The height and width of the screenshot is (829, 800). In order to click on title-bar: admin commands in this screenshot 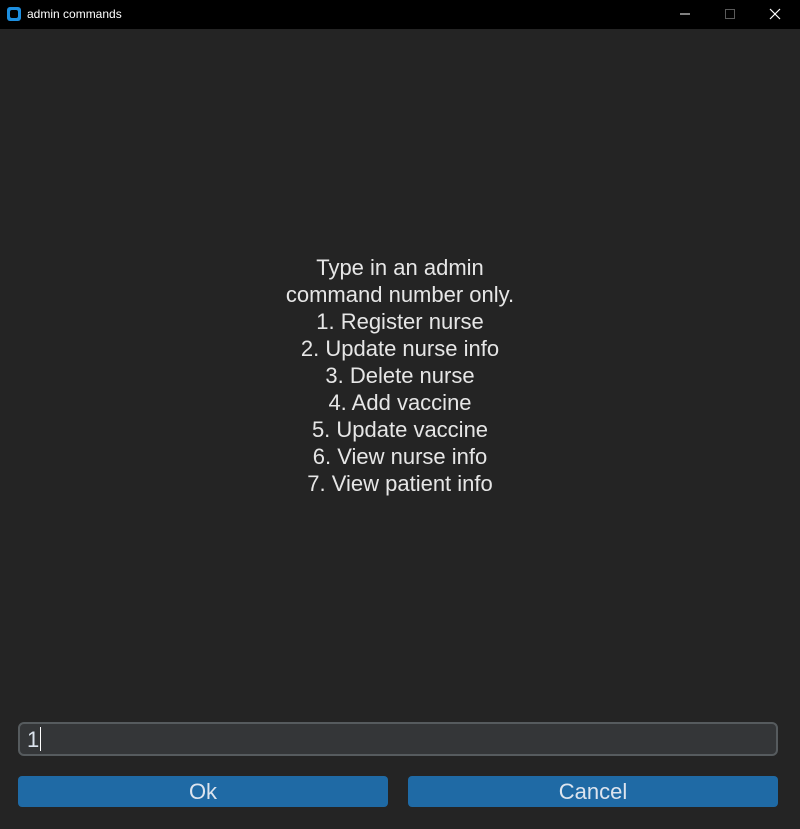, I will do `click(400, 14)`.